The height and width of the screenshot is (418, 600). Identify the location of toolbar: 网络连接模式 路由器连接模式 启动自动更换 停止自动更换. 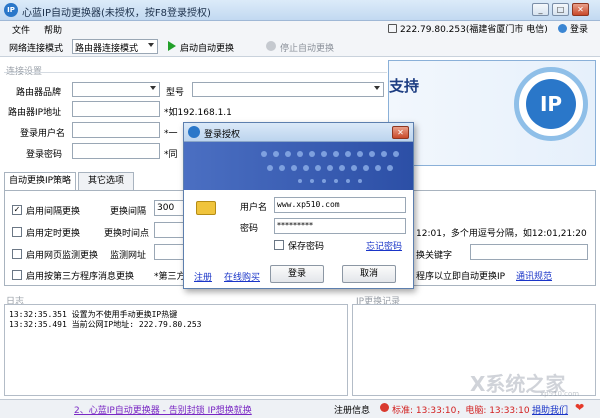
(300, 47).